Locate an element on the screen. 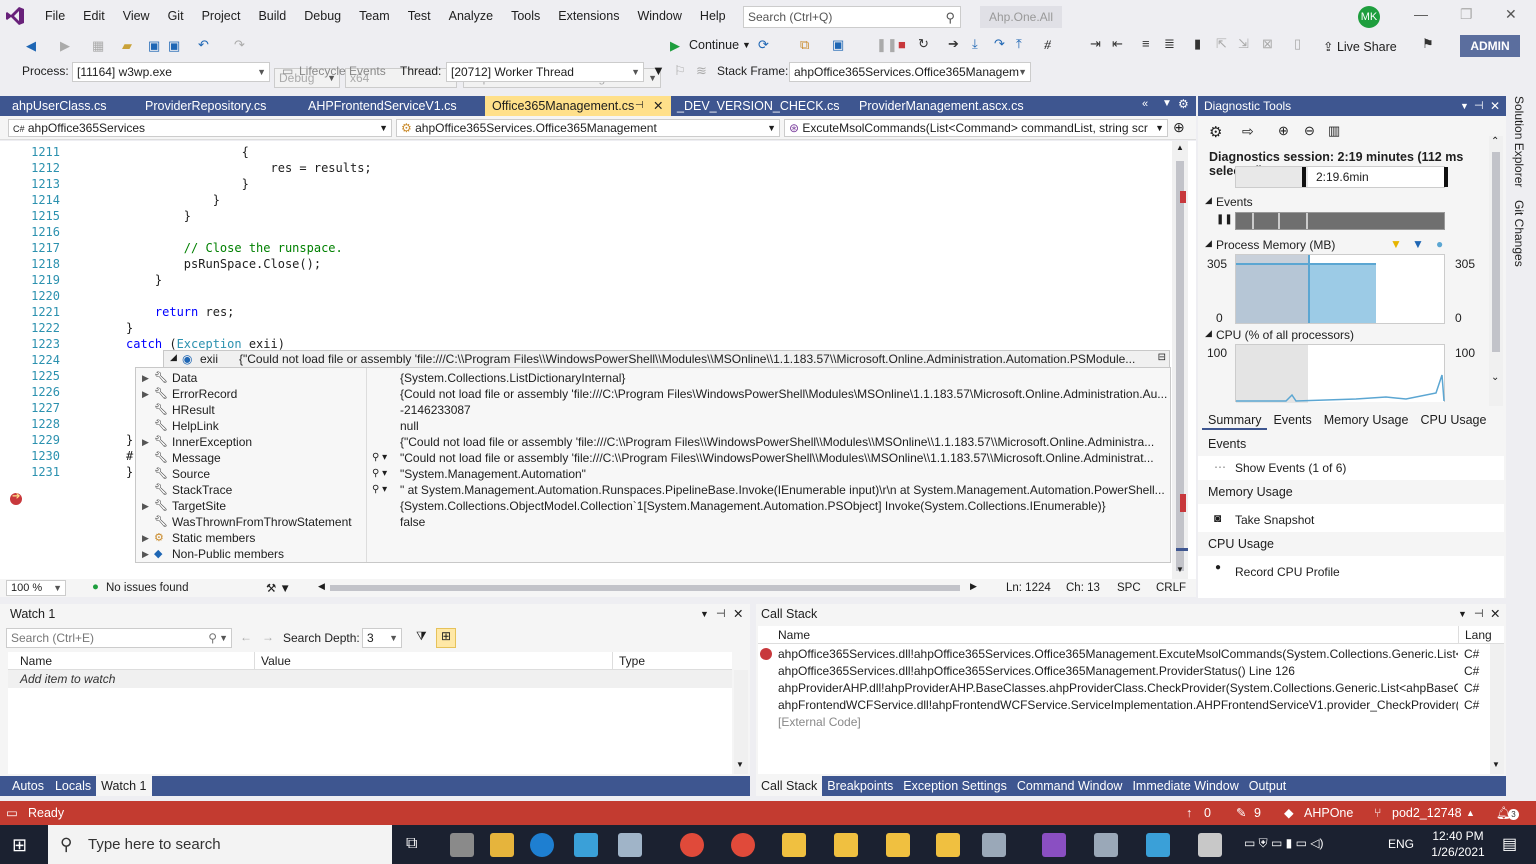  menu-extensions: Extensions is located at coordinates (588, 16).